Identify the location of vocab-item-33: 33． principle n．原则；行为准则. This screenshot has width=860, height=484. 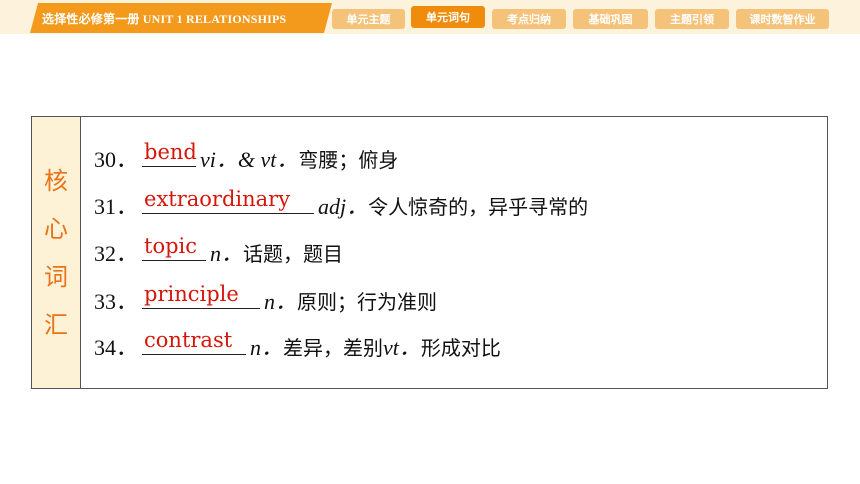
(266, 299).